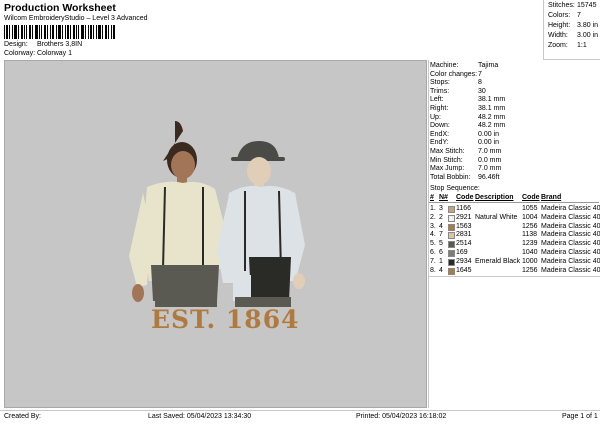 The height and width of the screenshot is (424, 600). What do you see at coordinates (515, 226) in the screenshot?
I see `stop-sequence-row: 3. 4 1563 1256 Madeira Classic 40` at bounding box center [515, 226].